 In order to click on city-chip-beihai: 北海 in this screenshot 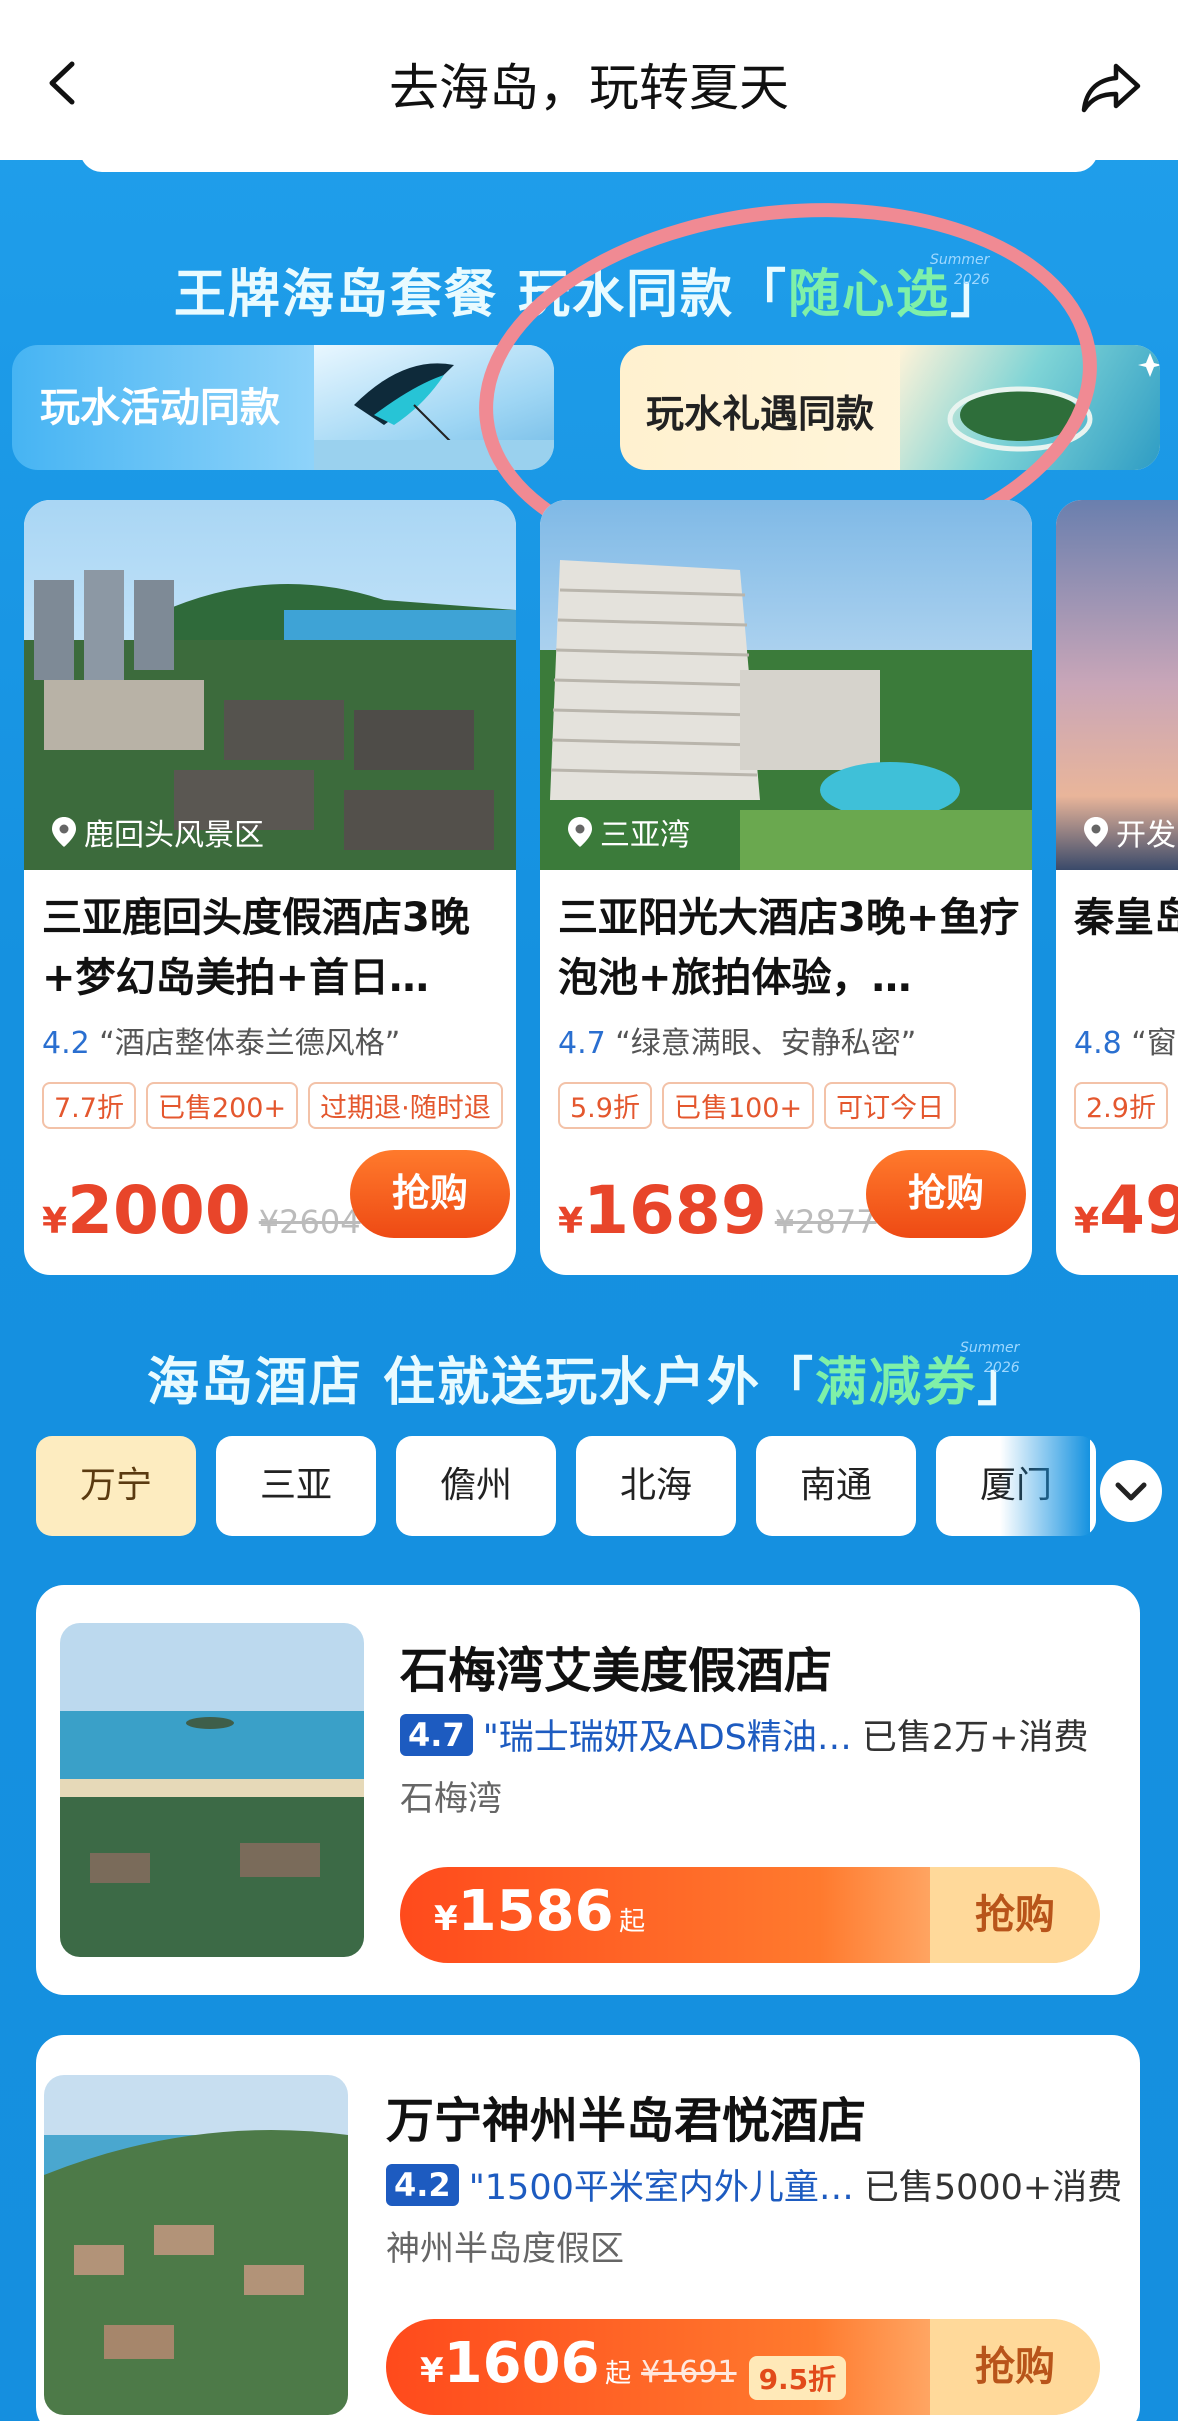, I will do `click(656, 1486)`.